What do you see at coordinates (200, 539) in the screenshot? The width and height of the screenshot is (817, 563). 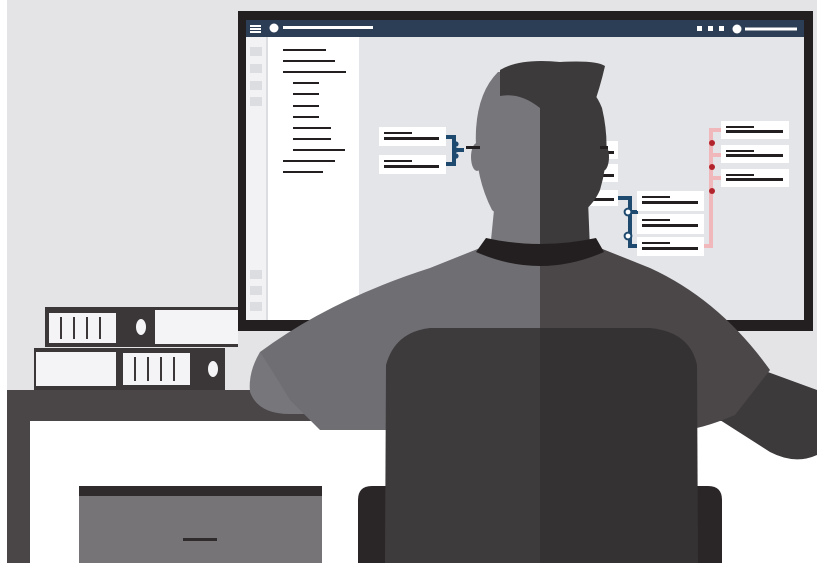 I see `drawer-handle` at bounding box center [200, 539].